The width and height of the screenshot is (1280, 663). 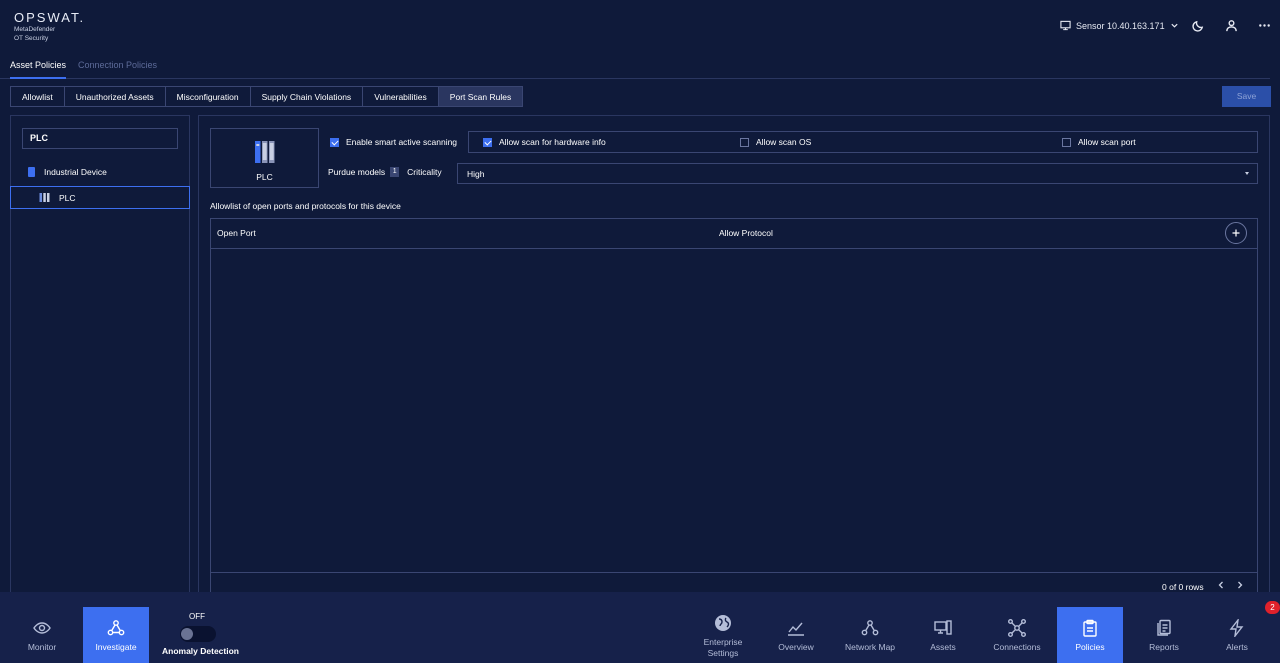 I want to click on tree-item-industrial-device: Industrial Device, so click(x=67, y=172).